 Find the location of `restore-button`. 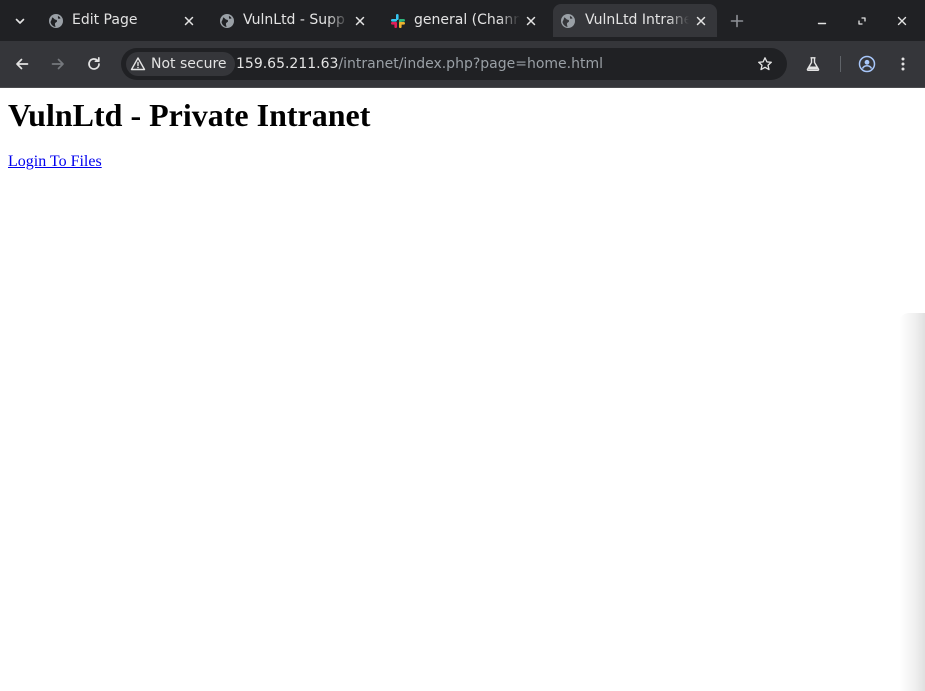

restore-button is located at coordinates (862, 21).